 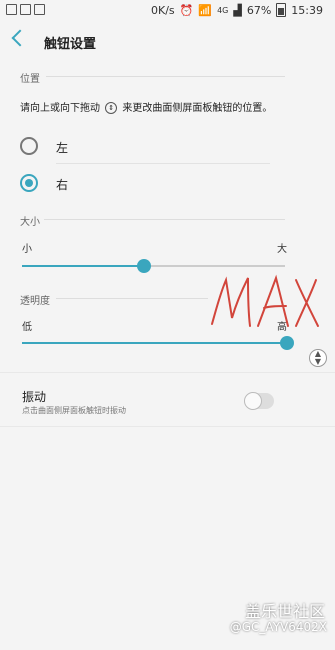 I want to click on description-text-1: 请向上或向下拖动, so click(x=60, y=108).